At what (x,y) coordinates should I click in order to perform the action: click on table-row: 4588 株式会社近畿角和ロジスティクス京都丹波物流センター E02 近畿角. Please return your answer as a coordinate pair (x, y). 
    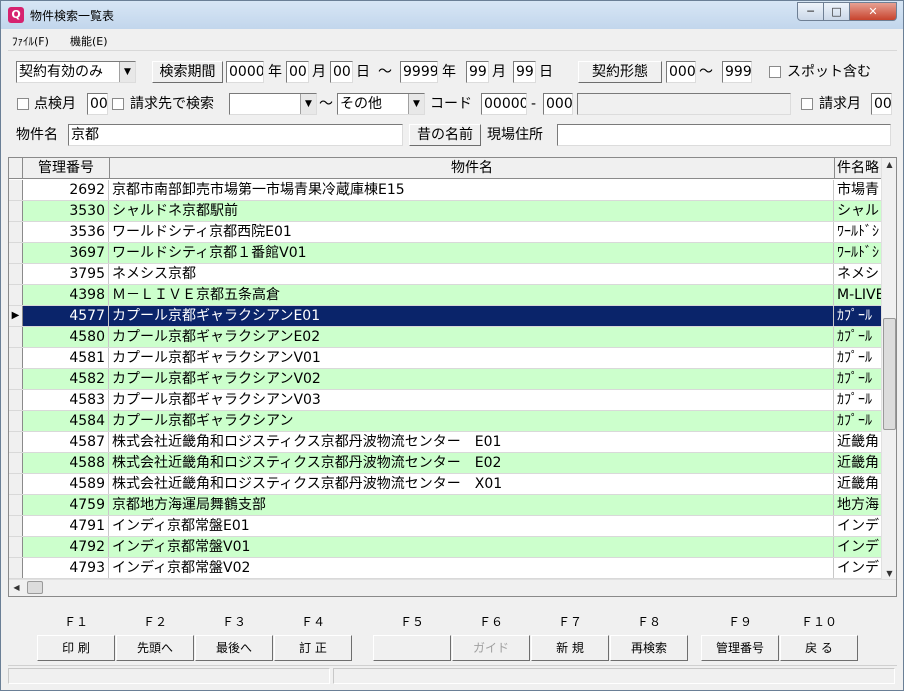
    Looking at the image, I should click on (445, 463).